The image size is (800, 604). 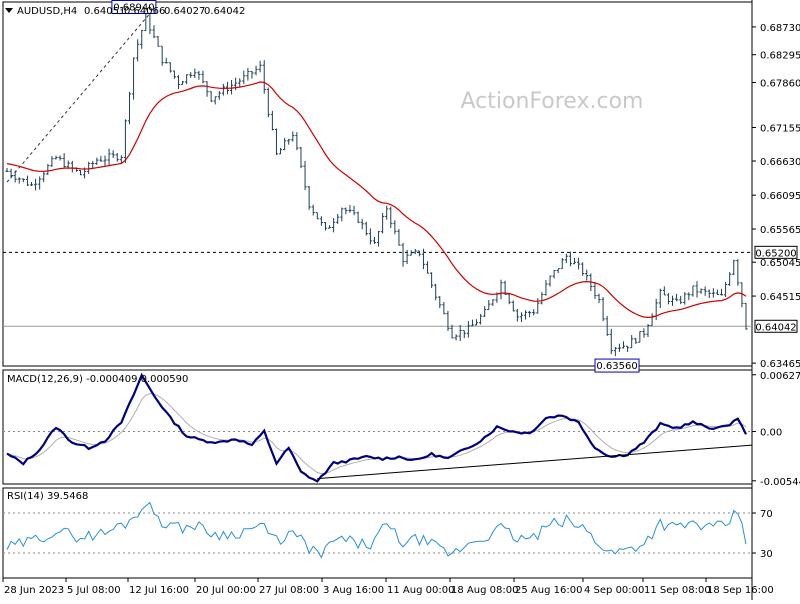 What do you see at coordinates (94, 590) in the screenshot?
I see `xtick-label: 5 Jul 08:00` at bounding box center [94, 590].